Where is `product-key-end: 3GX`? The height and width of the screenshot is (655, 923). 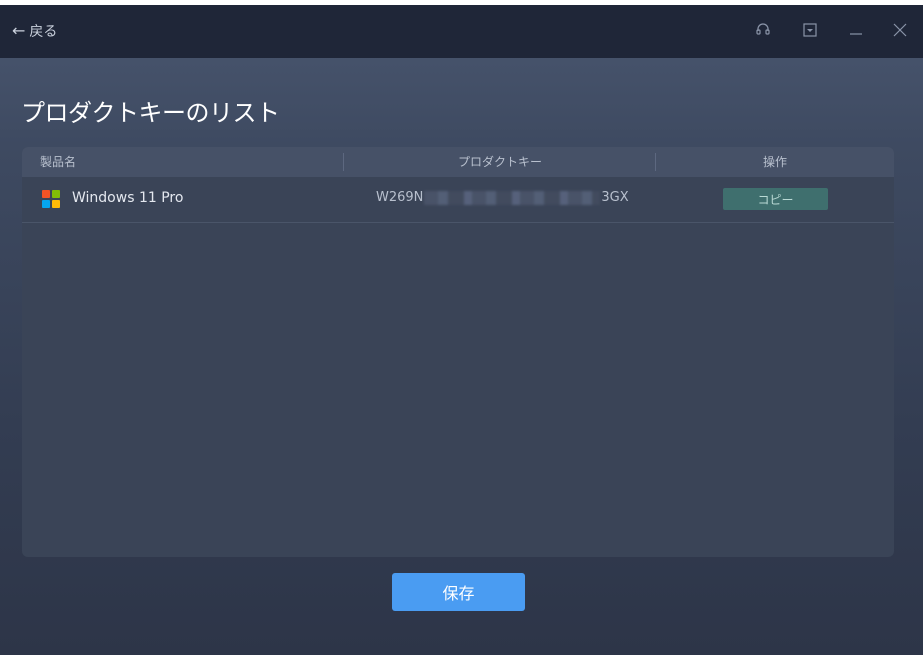 product-key-end: 3GX is located at coordinates (615, 197).